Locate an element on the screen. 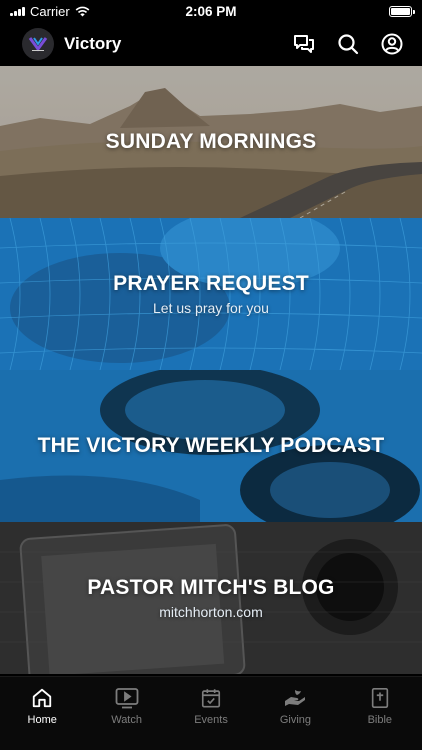 This screenshot has width=422, height=750. battery-icon is located at coordinates (402, 11).